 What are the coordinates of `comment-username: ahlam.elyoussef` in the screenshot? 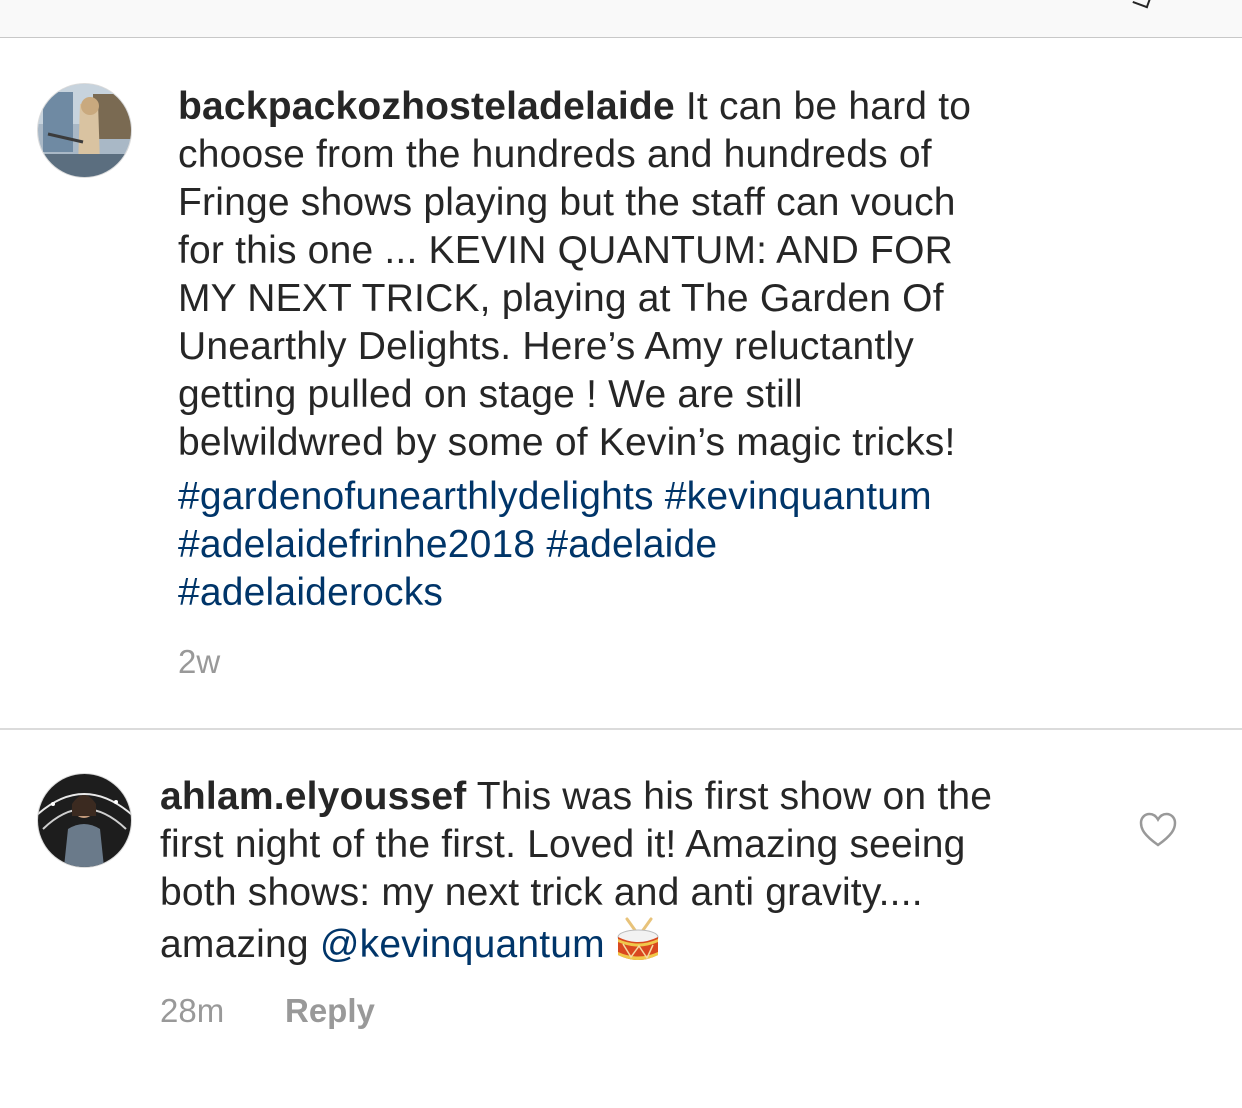 It's located at (313, 796).